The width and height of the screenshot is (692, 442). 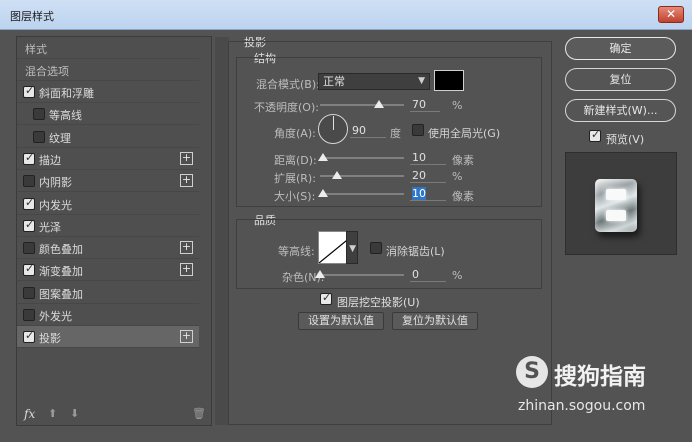 I want to click on style-item: 颜色叠加 +, so click(x=108, y=248).